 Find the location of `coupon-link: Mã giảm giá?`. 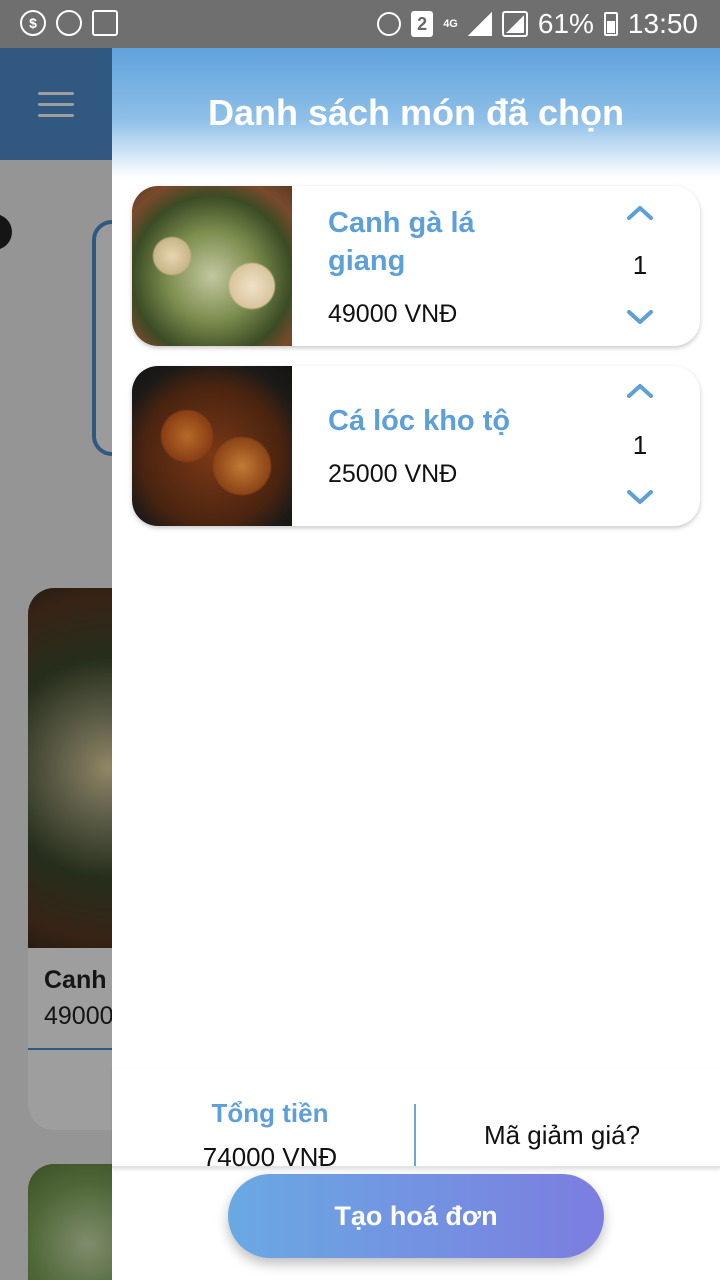

coupon-link: Mã giảm giá? is located at coordinates (562, 1135).